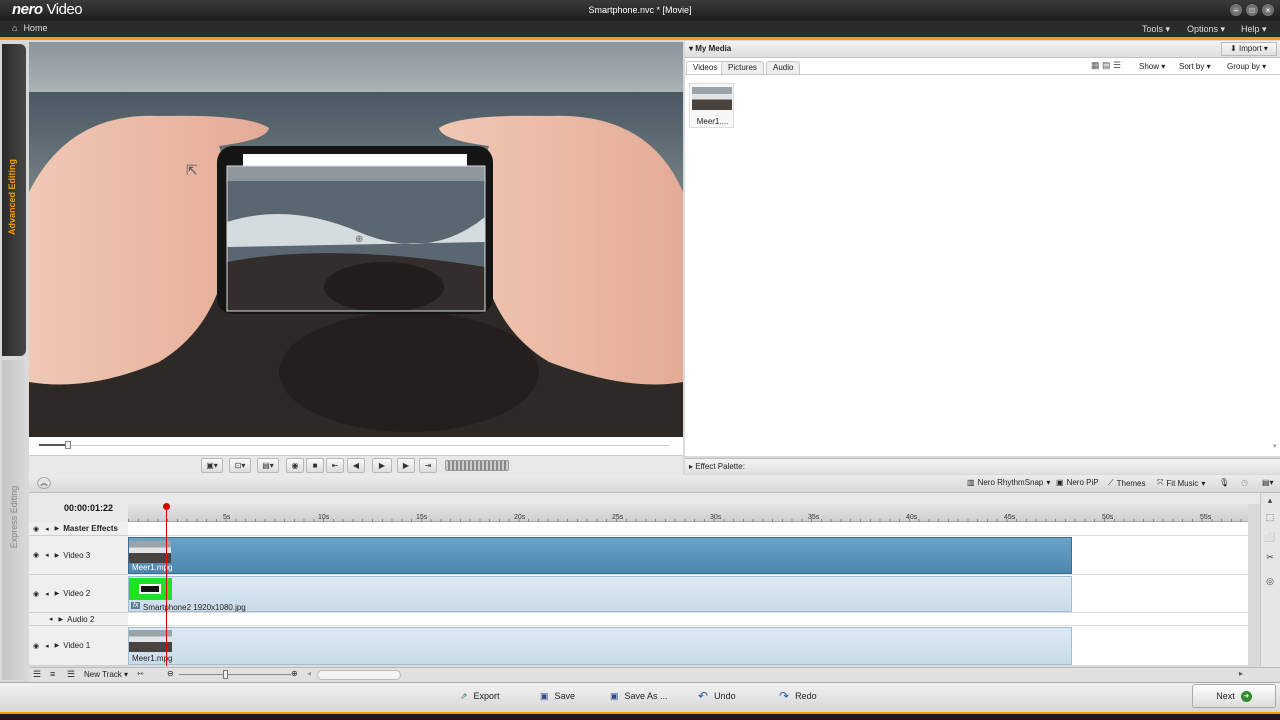 This screenshot has height=720, width=1280. Describe the element at coordinates (382, 465) in the screenshot. I see `play-icon: ▶` at that location.